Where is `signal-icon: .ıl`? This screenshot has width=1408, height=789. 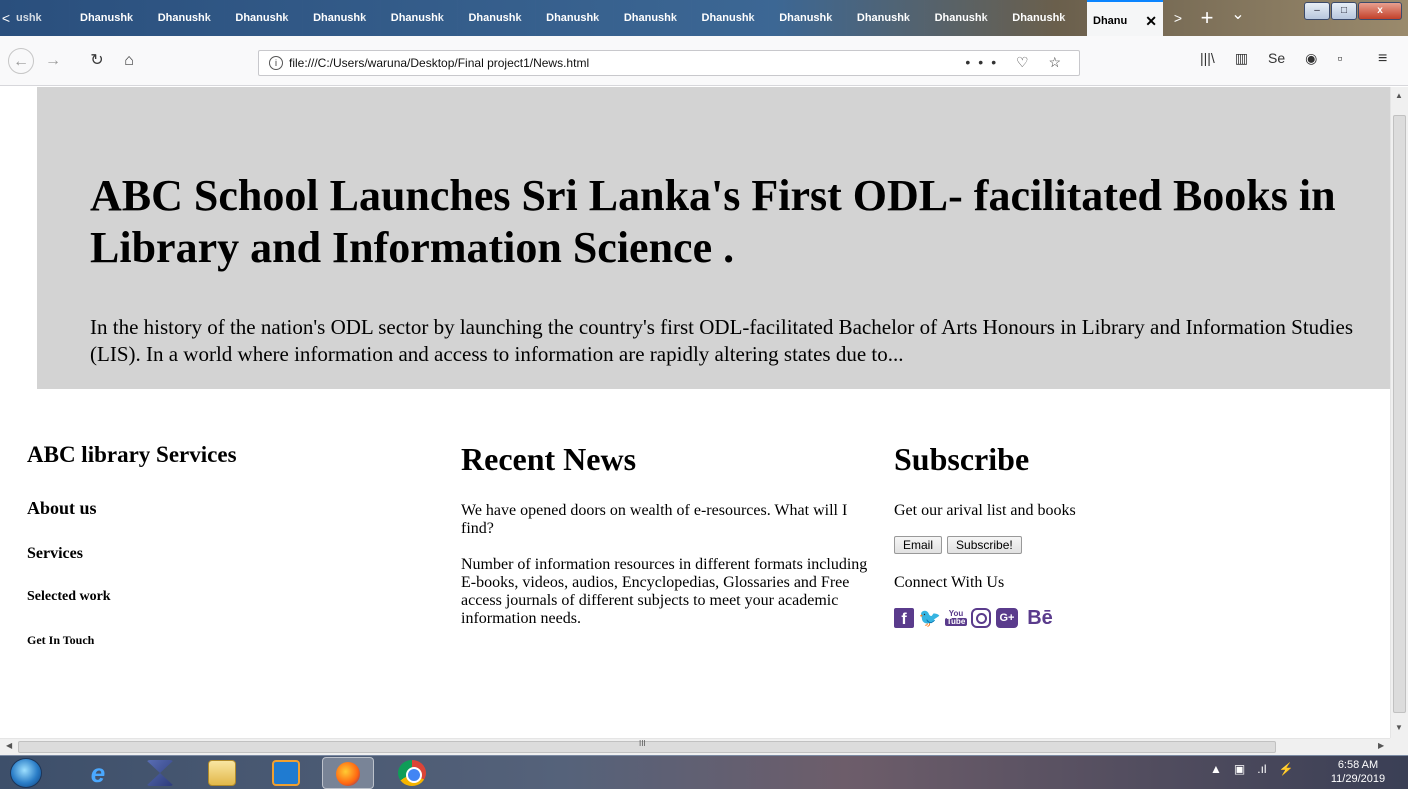
signal-icon: .ıl is located at coordinates (1261, 769).